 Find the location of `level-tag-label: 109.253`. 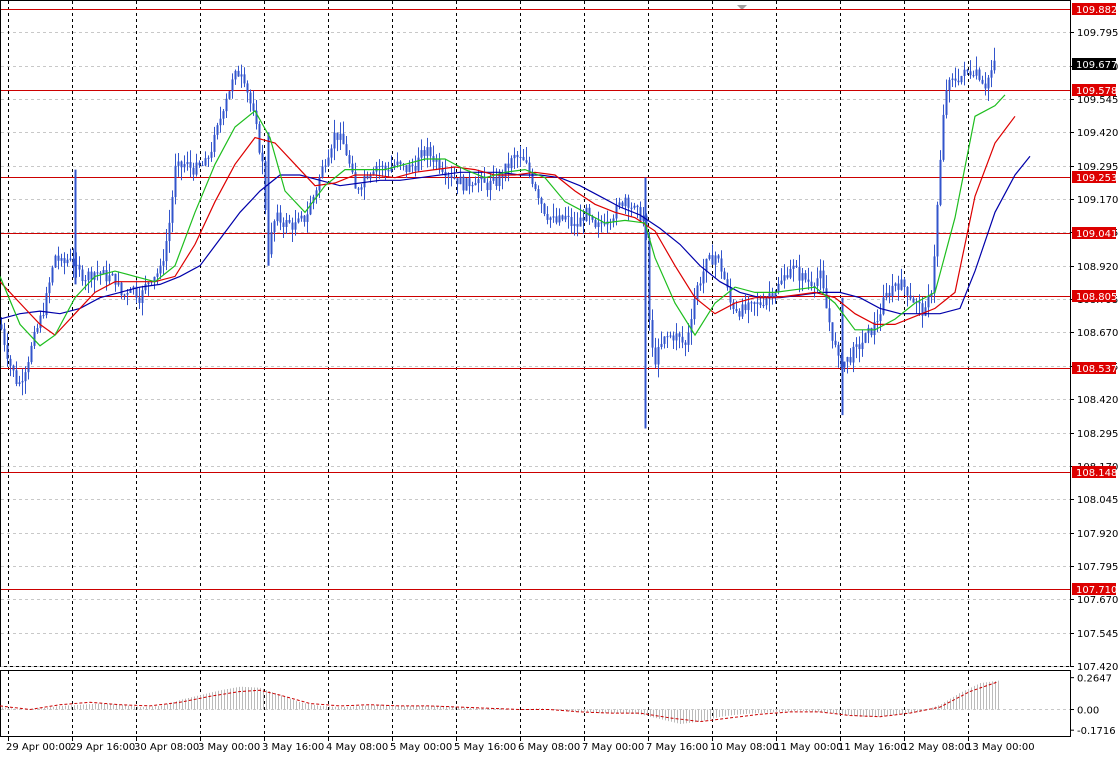

level-tag-label: 109.253 is located at coordinates (1096, 178).